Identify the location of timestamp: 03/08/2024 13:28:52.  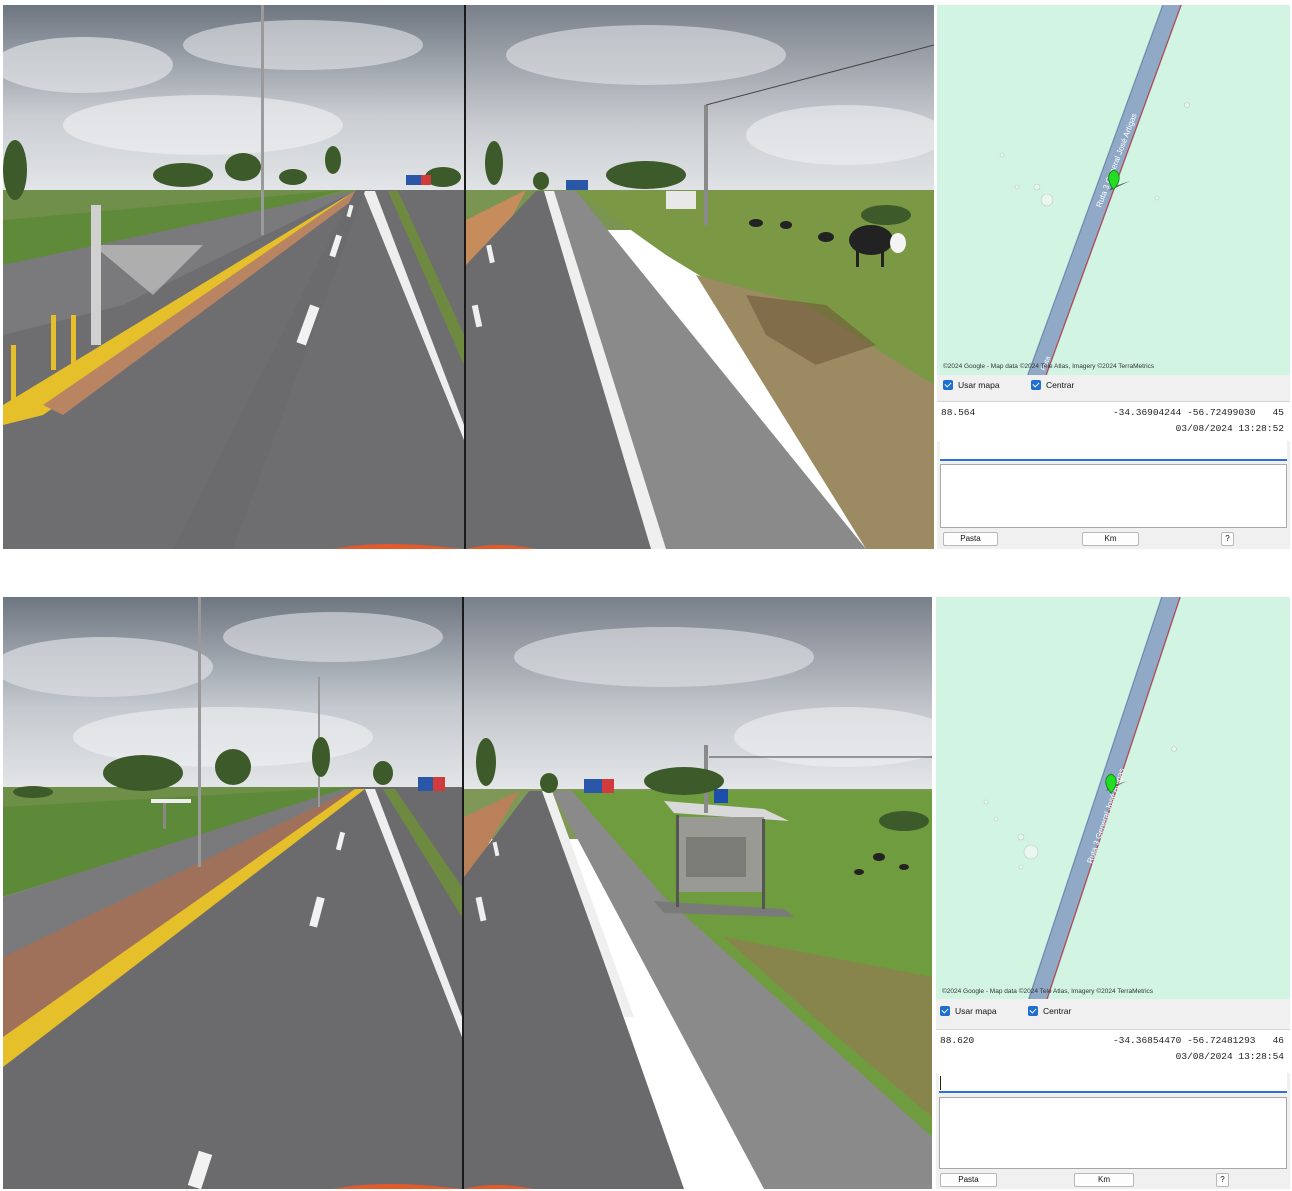
(1229, 428).